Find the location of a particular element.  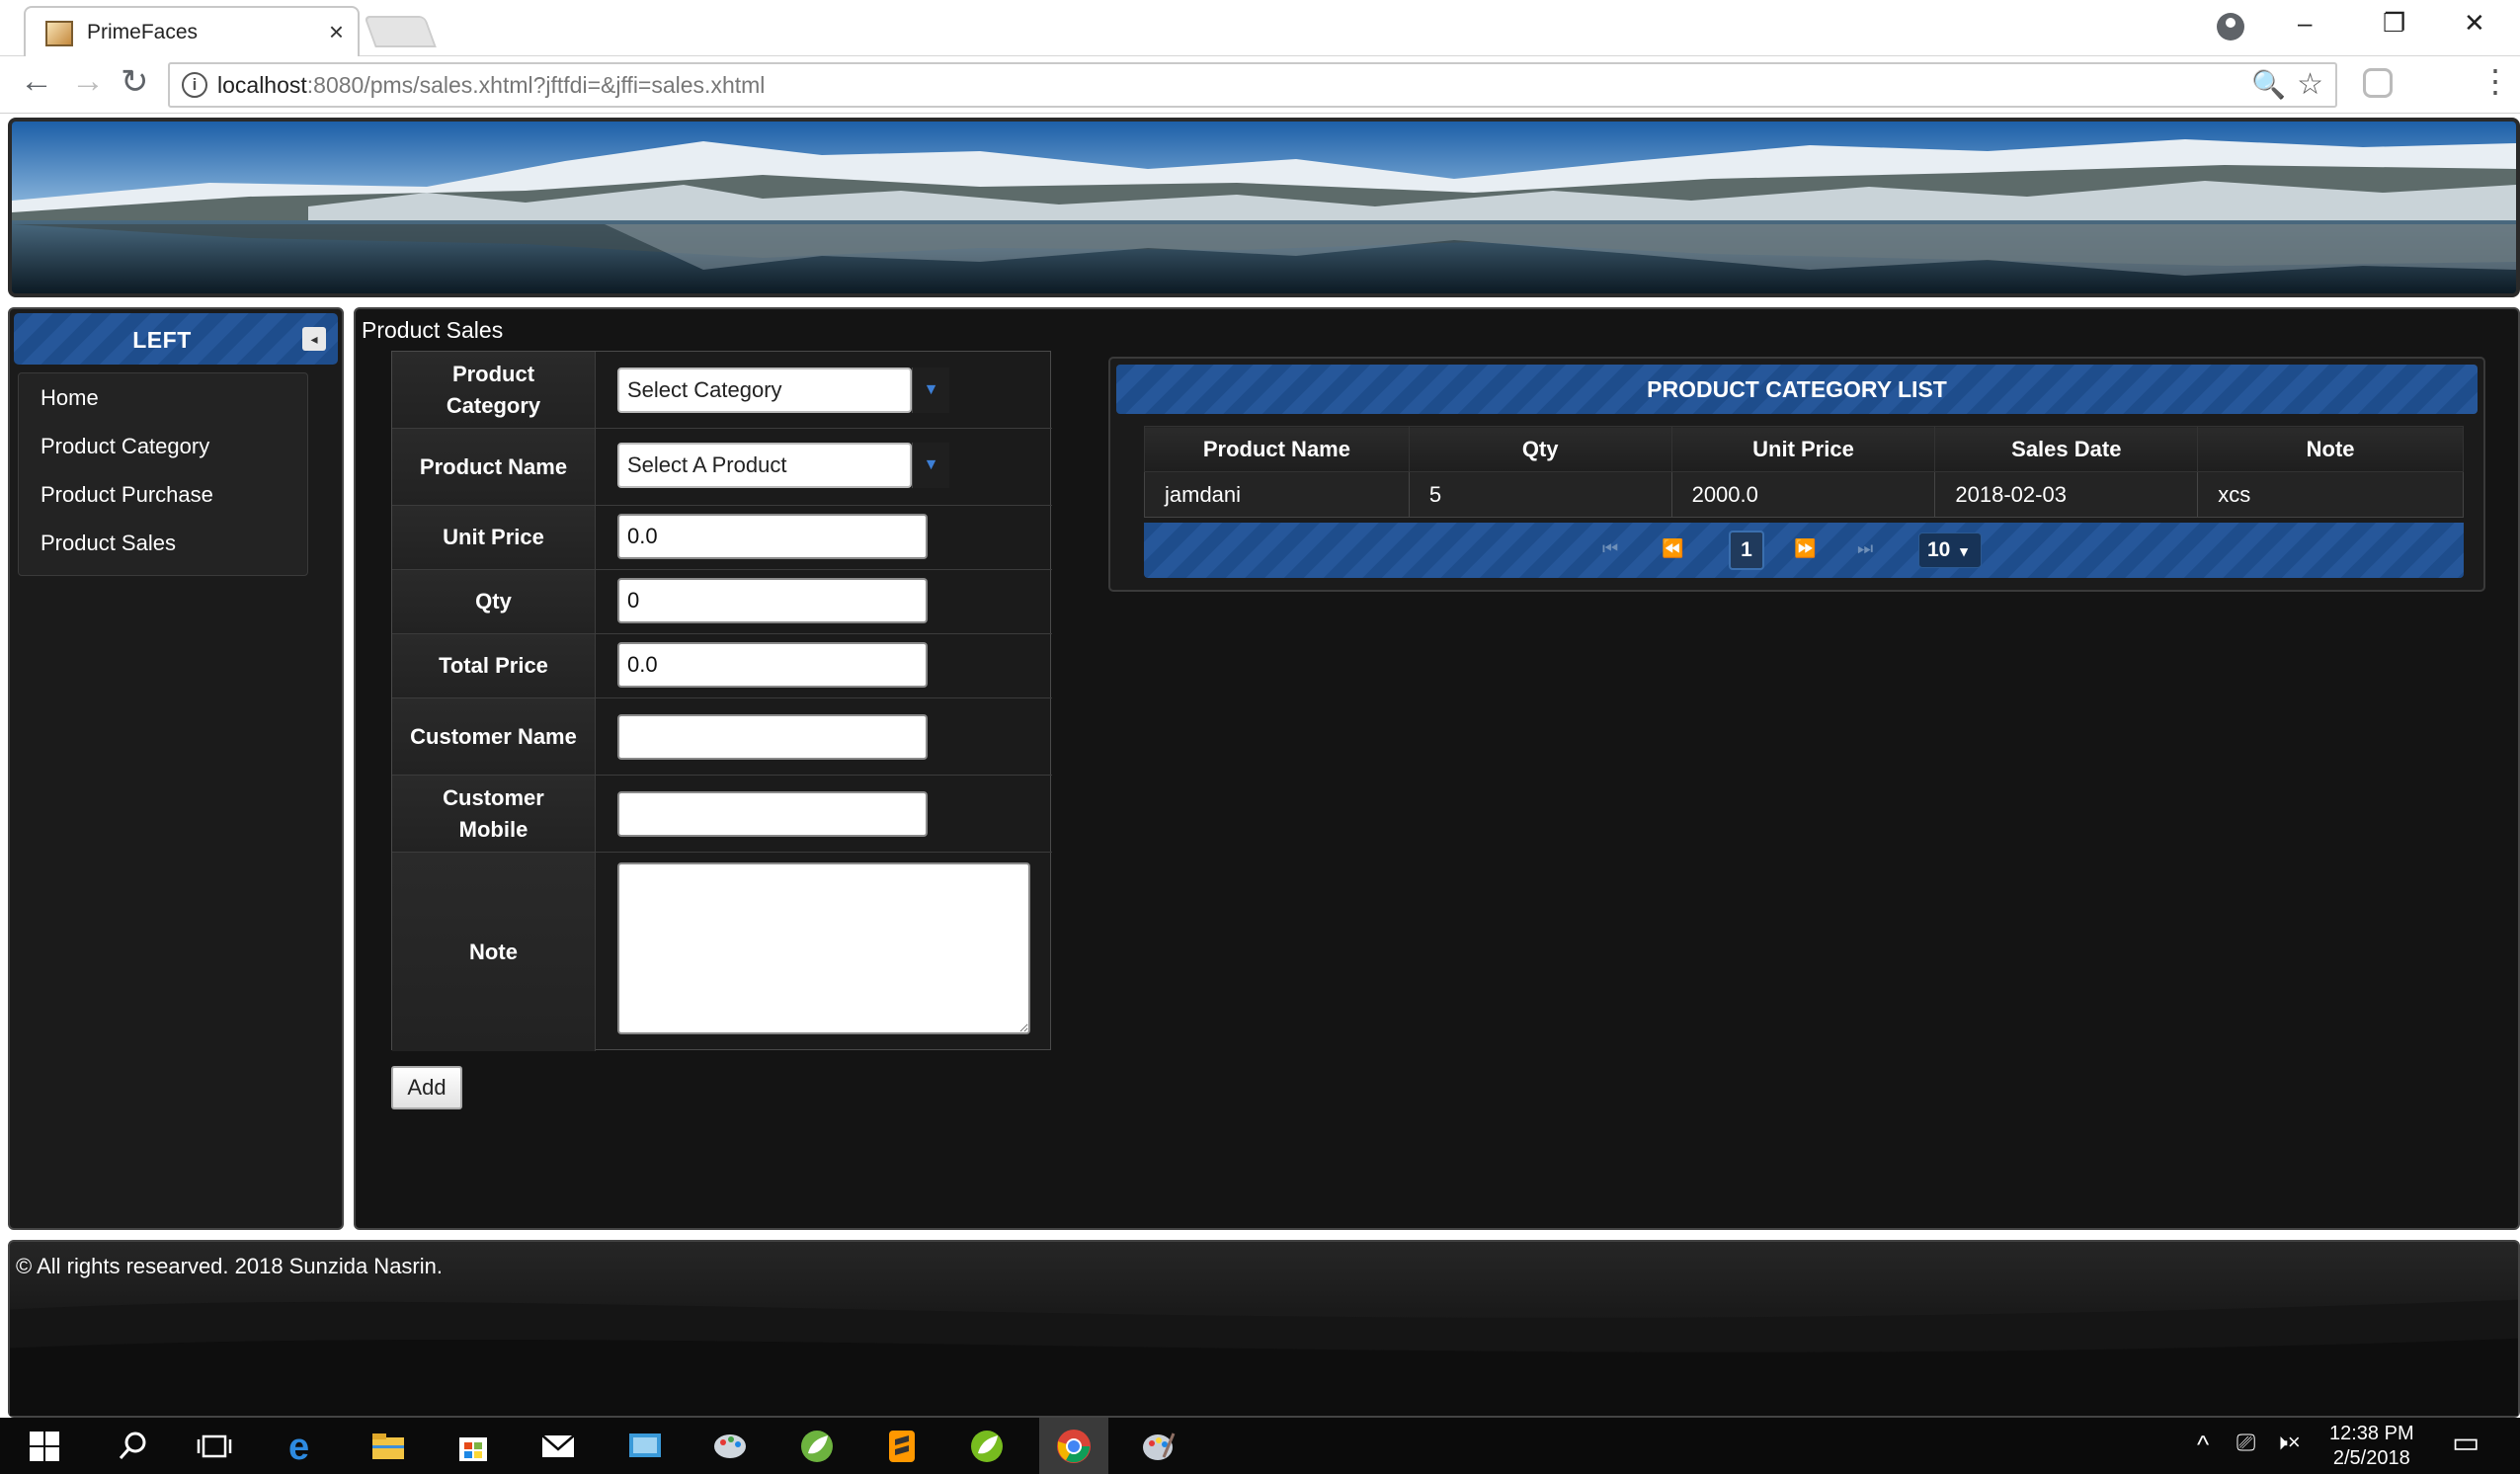

sublime-text-icon is located at coordinates (902, 1446).